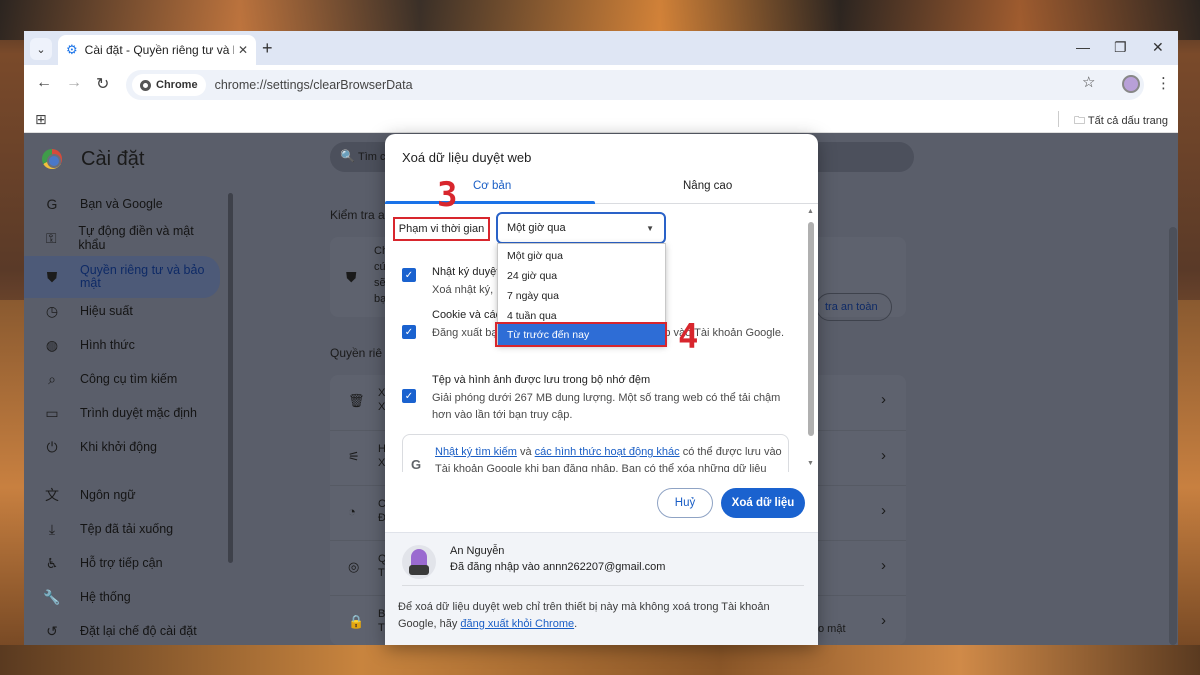  I want to click on option-title: Cookie và các, so click(467, 315).